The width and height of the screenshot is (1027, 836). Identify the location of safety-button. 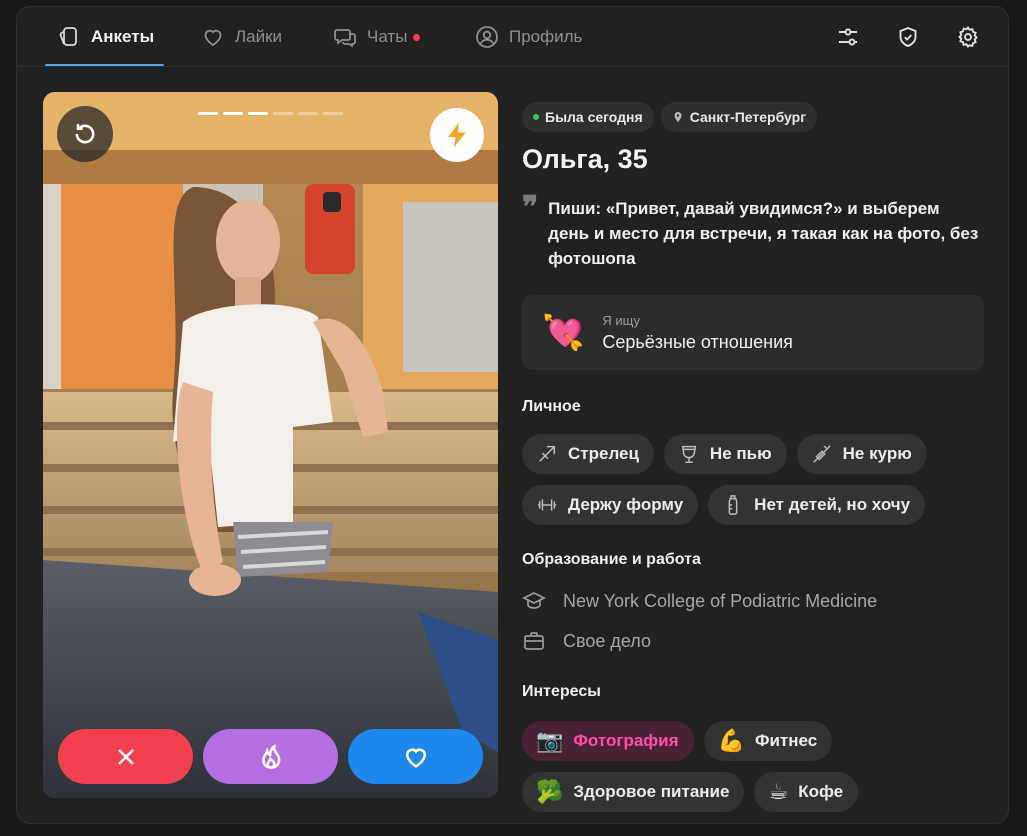
(908, 37).